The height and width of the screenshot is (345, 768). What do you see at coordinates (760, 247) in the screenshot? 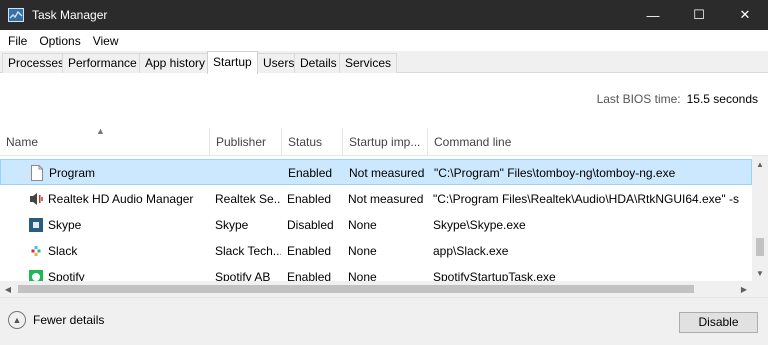
I see `vertical-scroll-thumb` at bounding box center [760, 247].